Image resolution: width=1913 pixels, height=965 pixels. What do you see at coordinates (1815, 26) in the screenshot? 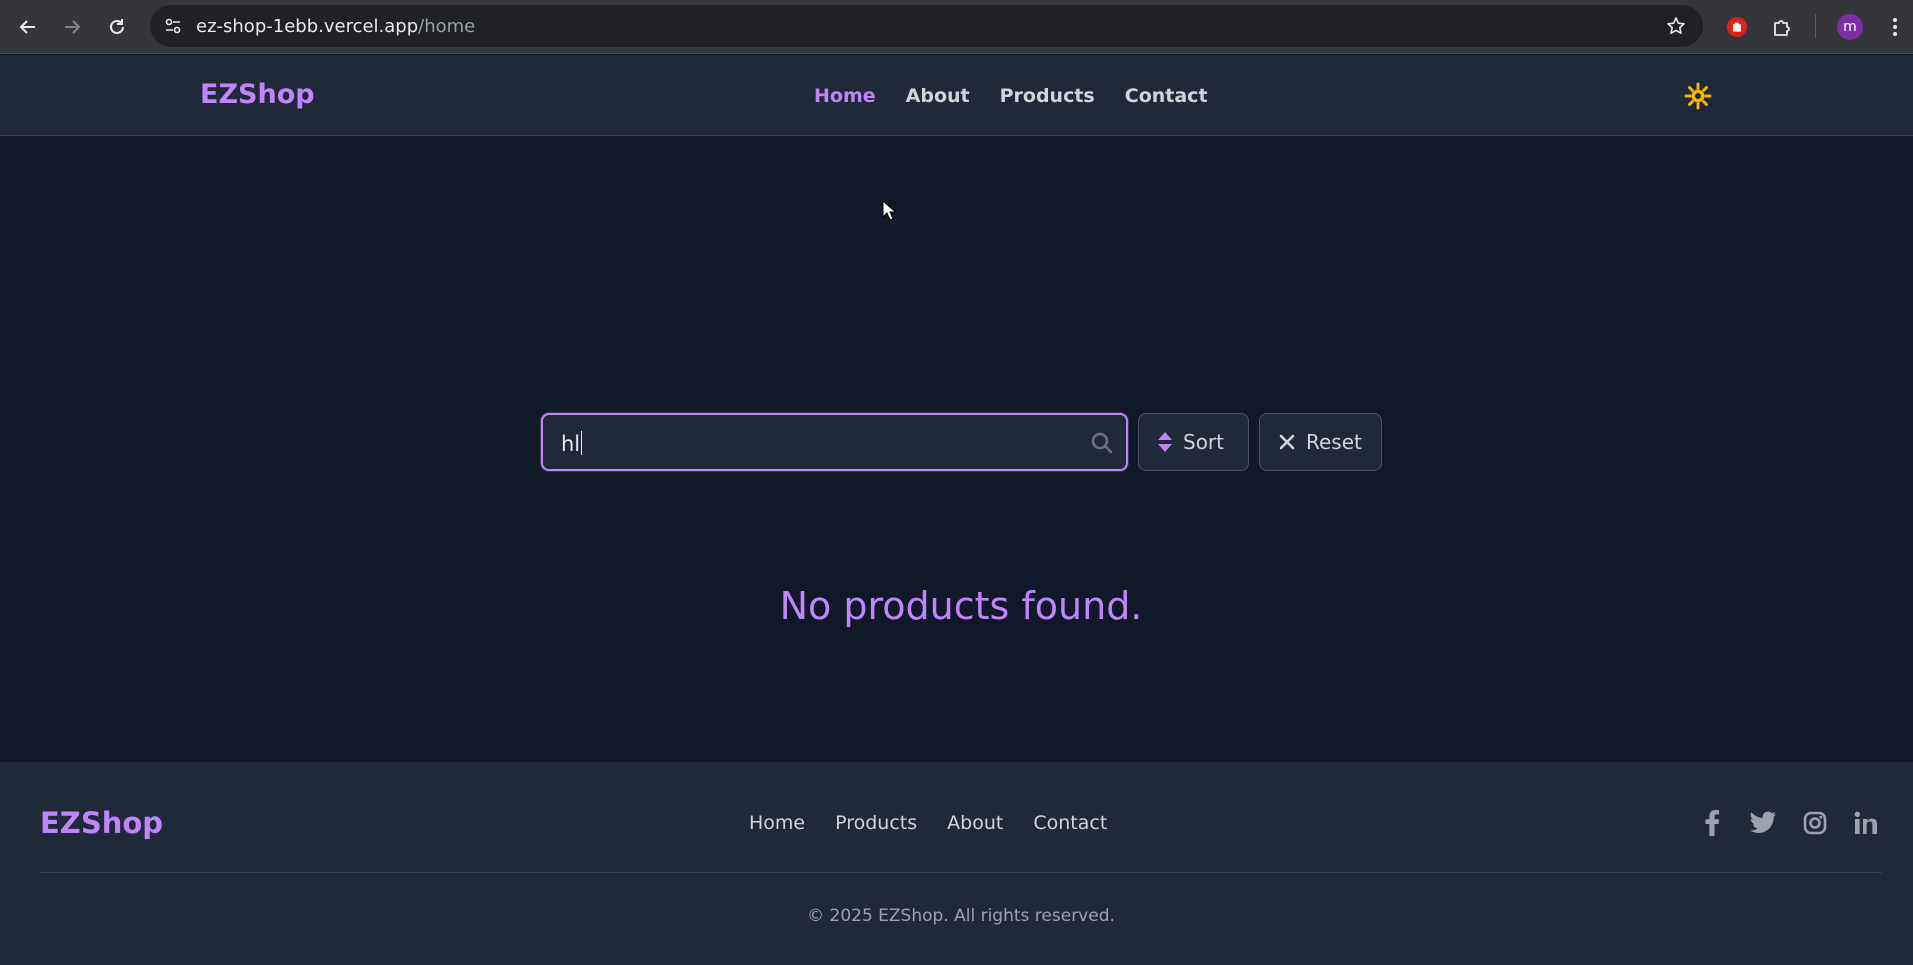
I see `toolbar-divider` at bounding box center [1815, 26].